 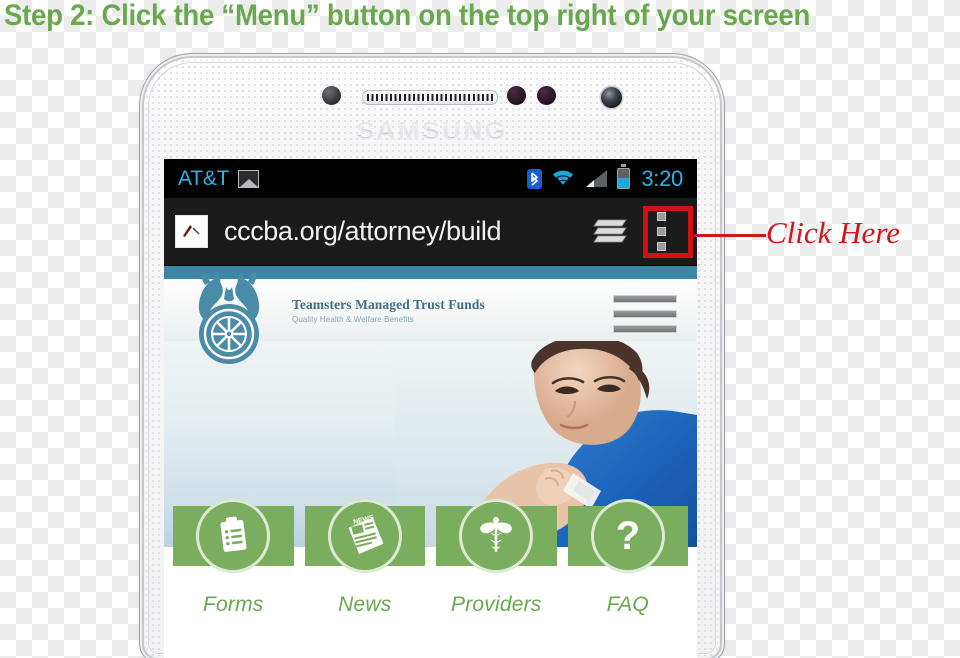 I want to click on wifi-icon, so click(x=563, y=178).